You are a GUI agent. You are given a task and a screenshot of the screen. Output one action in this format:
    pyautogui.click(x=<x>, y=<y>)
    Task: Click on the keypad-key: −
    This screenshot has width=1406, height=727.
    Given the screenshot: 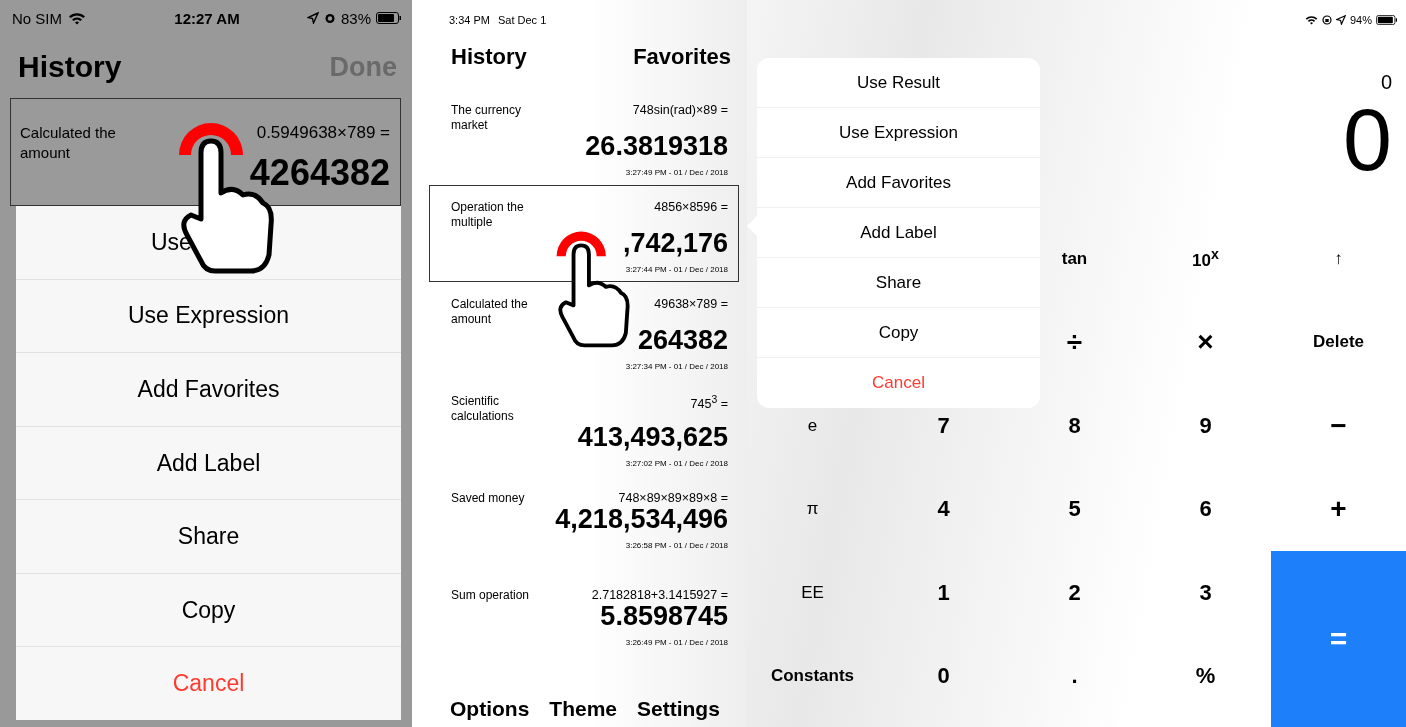 What is the action you would take?
    pyautogui.click(x=1338, y=426)
    